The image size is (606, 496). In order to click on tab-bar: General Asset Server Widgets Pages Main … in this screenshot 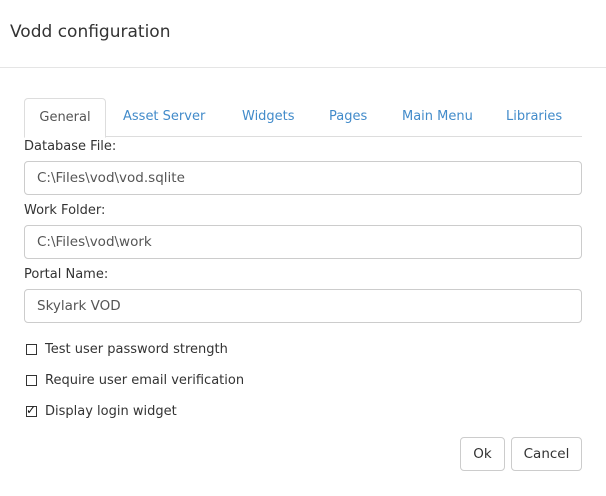, I will do `click(303, 118)`.